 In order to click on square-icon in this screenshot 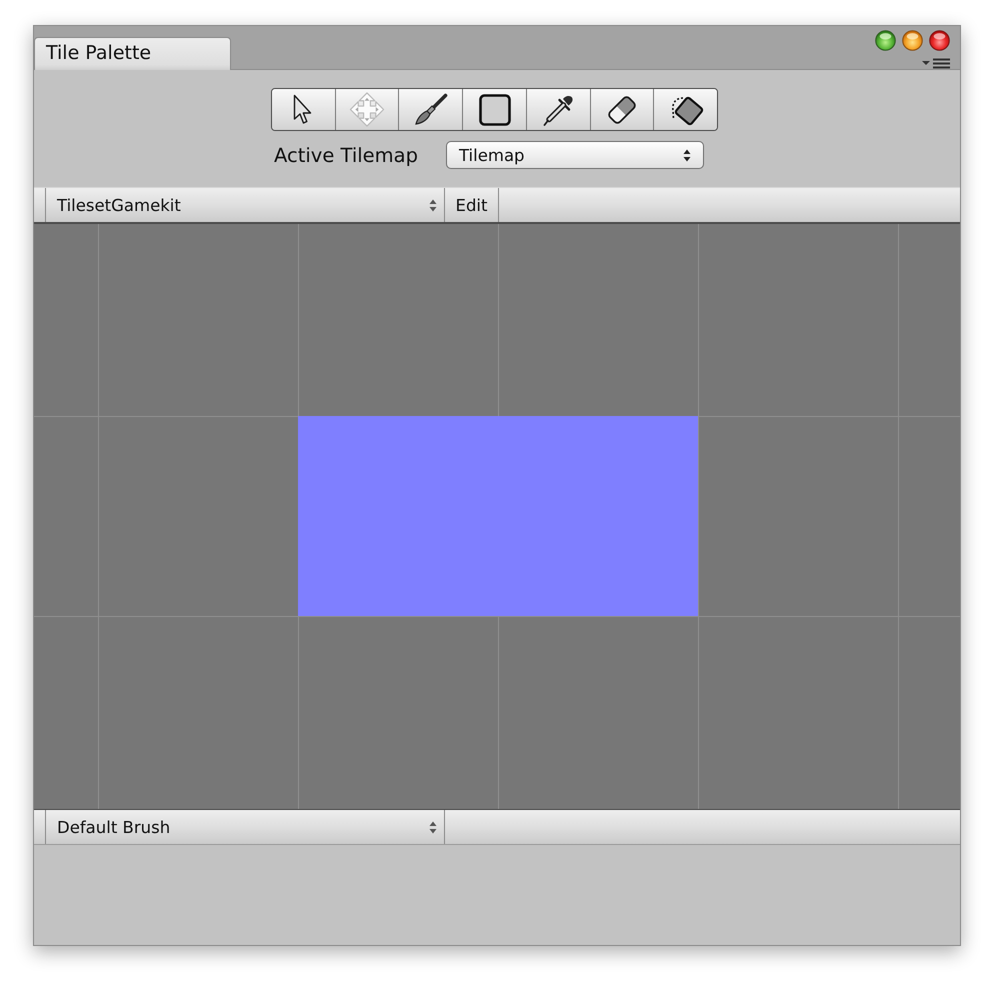, I will do `click(494, 110)`.